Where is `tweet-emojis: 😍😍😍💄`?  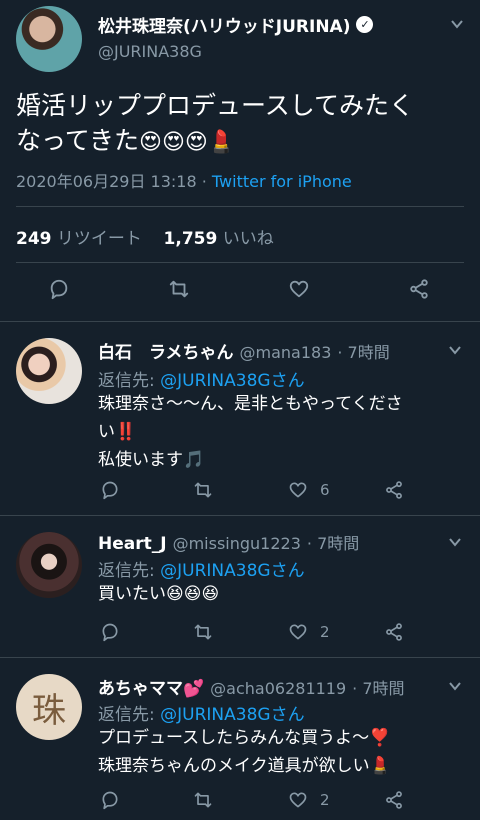
tweet-emojis: 😍😍😍💄 is located at coordinates (187, 142).